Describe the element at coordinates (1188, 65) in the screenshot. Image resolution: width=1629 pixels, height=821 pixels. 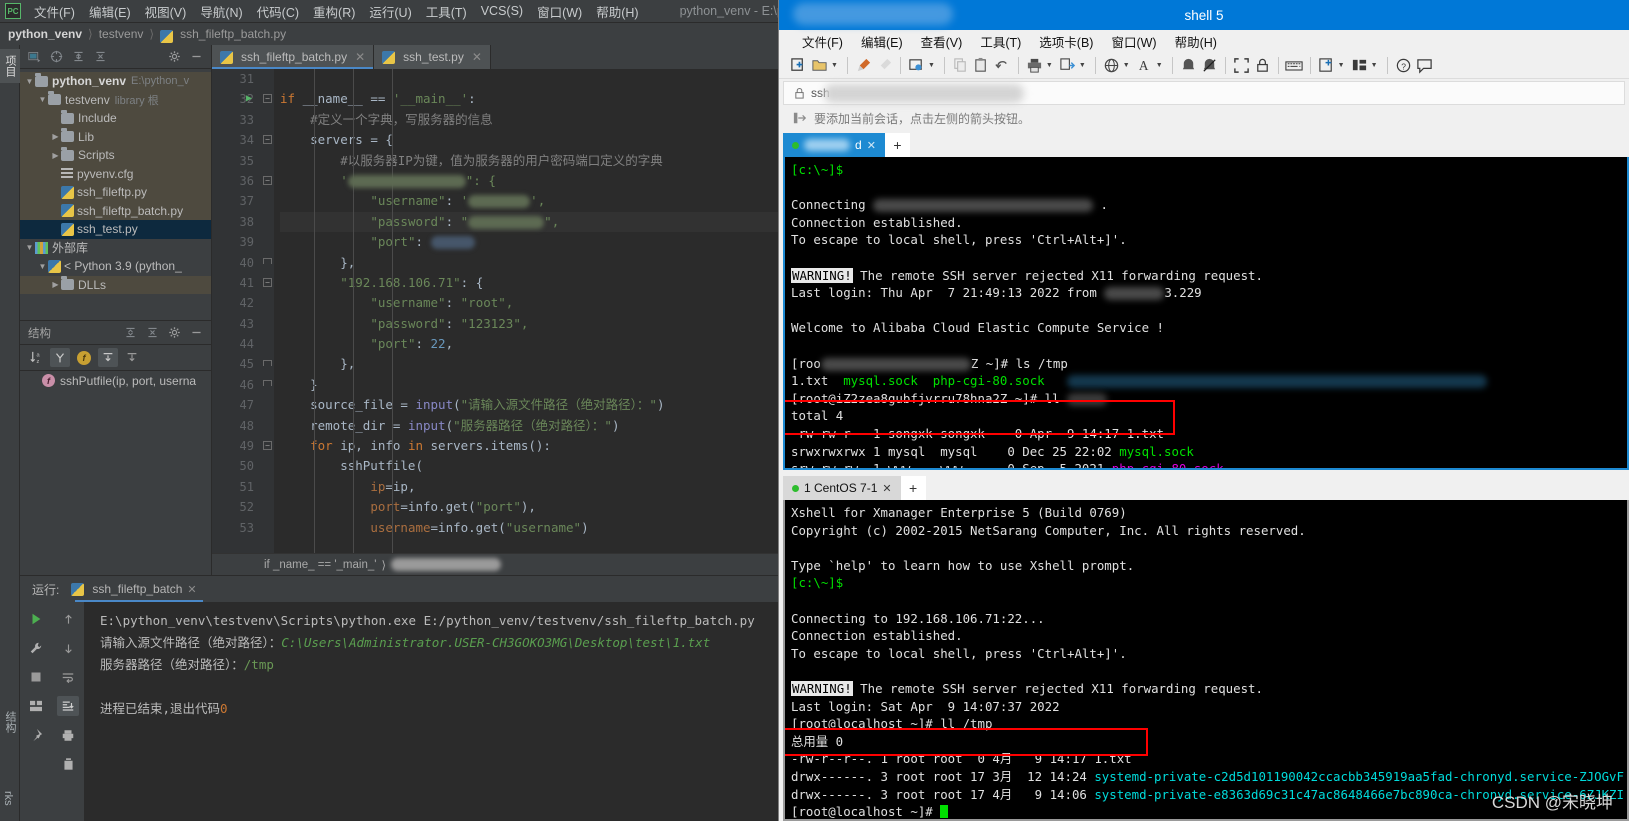
I see `bell-icon` at that location.